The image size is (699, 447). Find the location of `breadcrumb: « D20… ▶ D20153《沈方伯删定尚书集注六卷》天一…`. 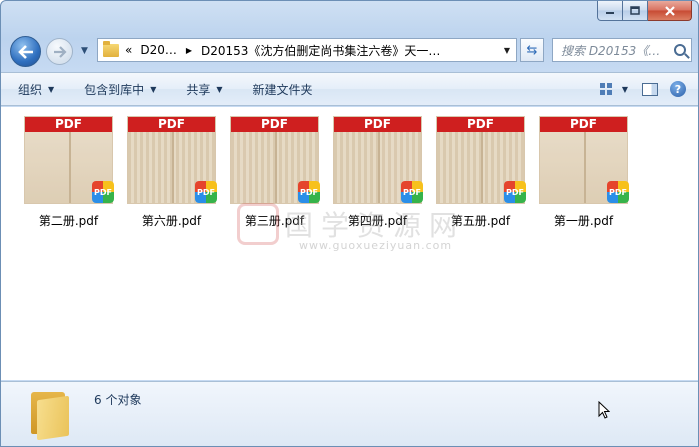

breadcrumb: « D20… ▶ D20153《沈方伯删定尚书集注六卷》天一… is located at coordinates (282, 50).